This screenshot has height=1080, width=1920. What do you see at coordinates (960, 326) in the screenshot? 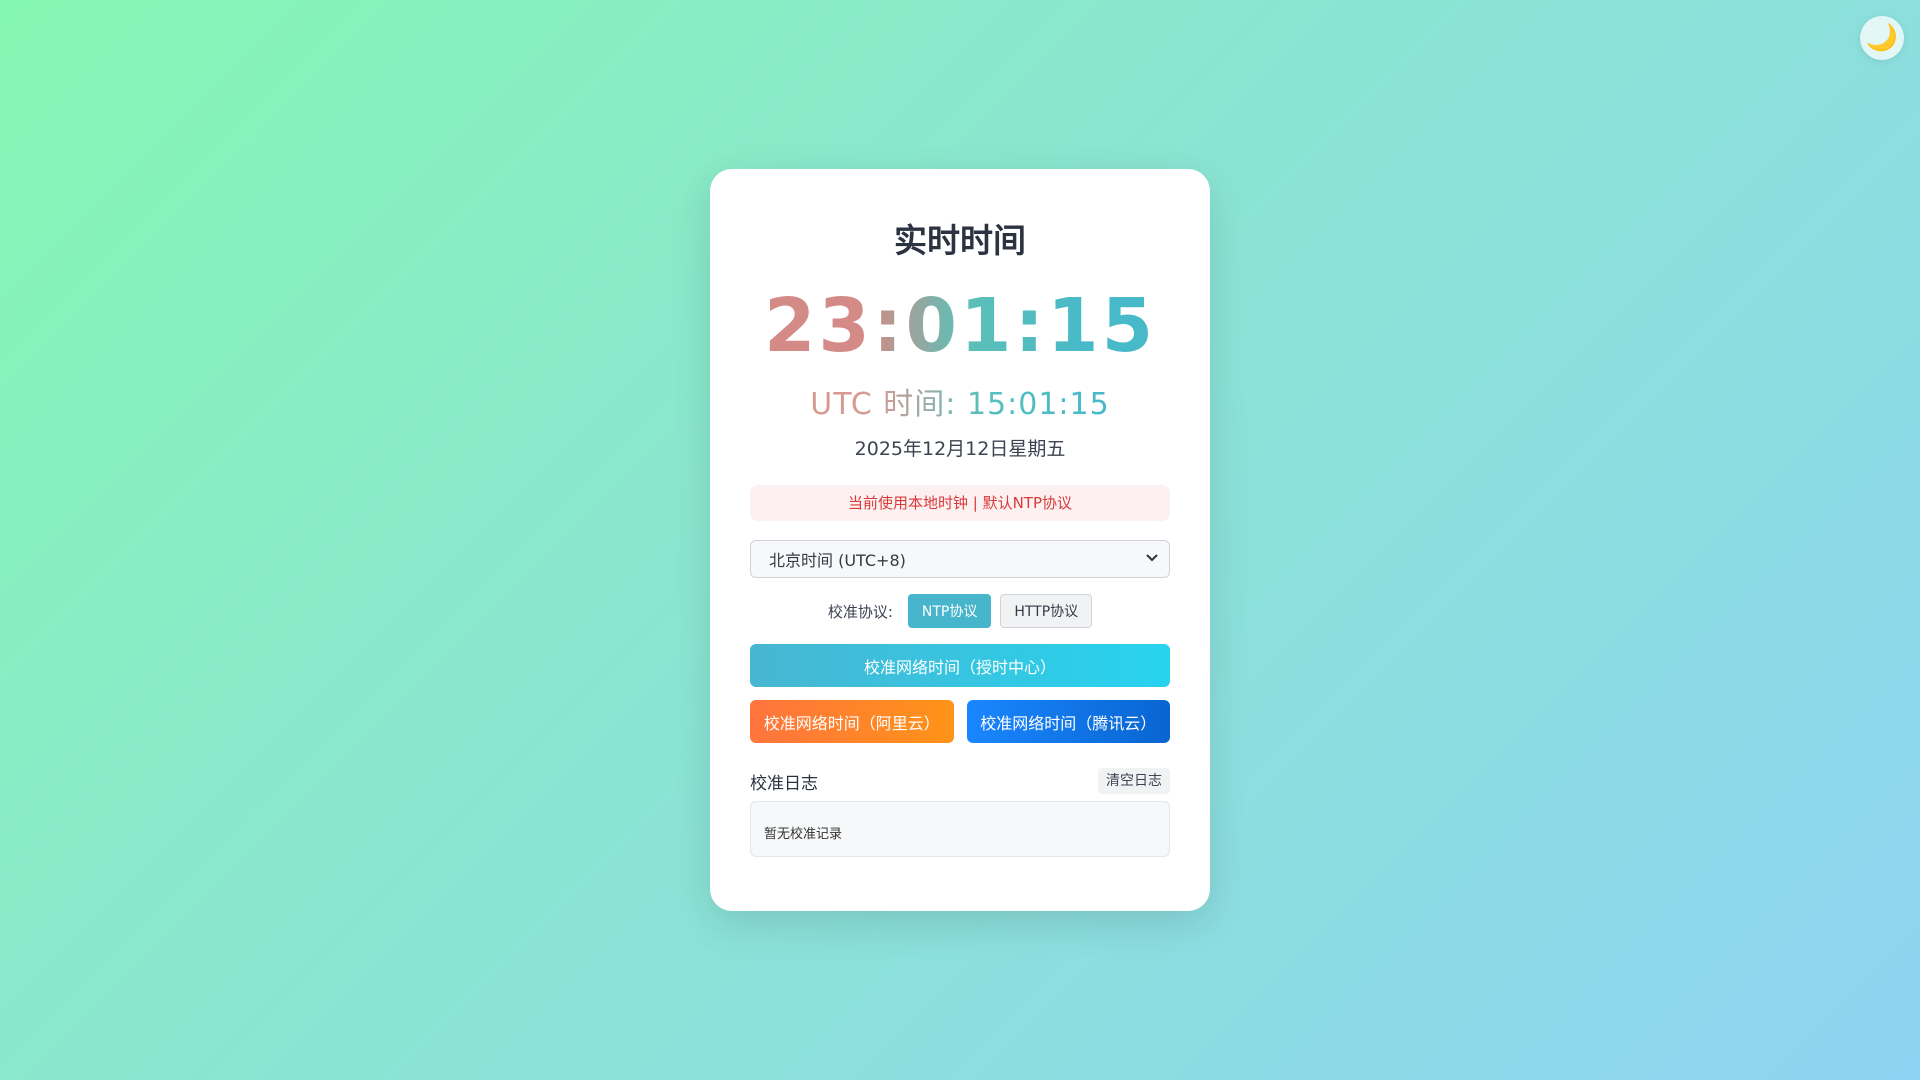
I see `local-clock: 23:01:15` at bounding box center [960, 326].